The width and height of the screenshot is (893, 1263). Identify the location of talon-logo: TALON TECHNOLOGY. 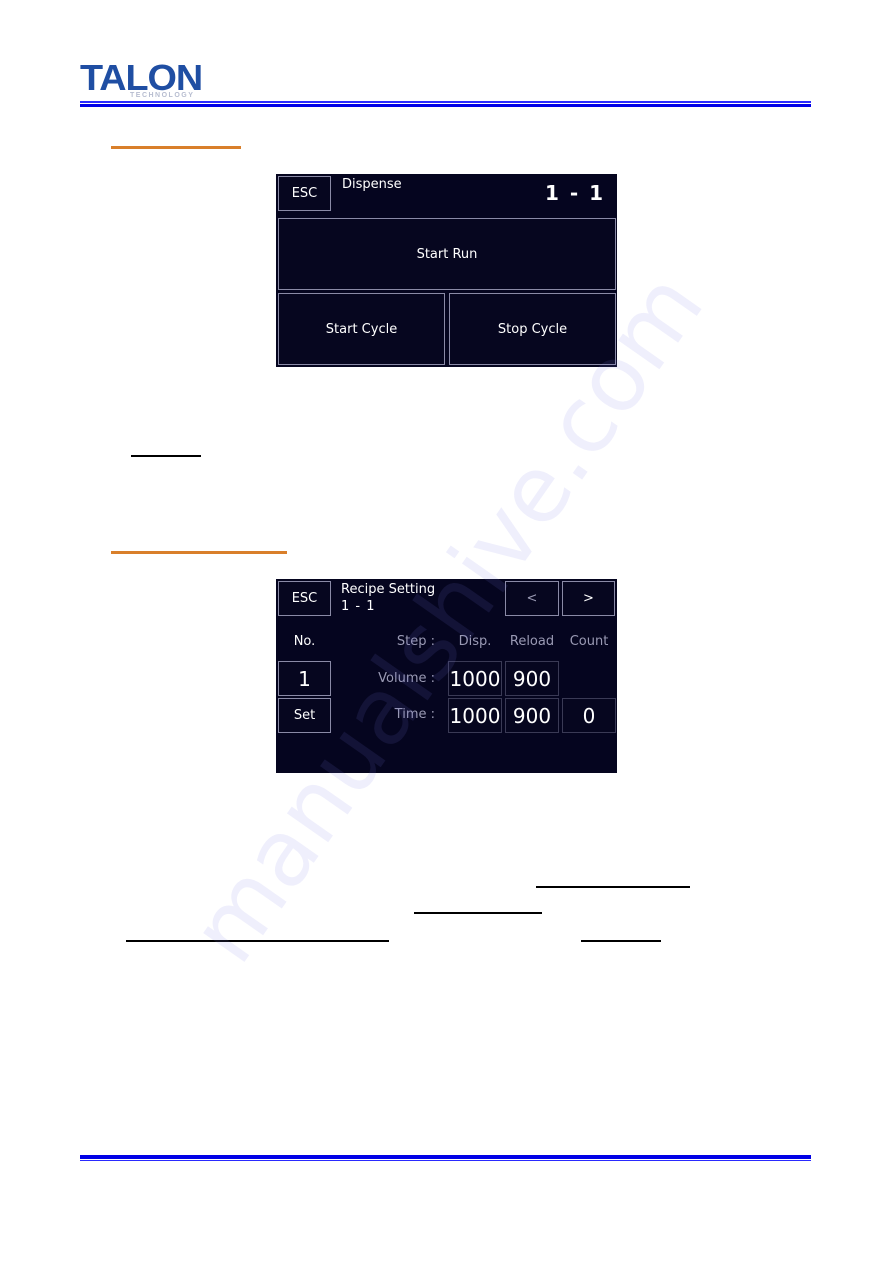
(141, 81).